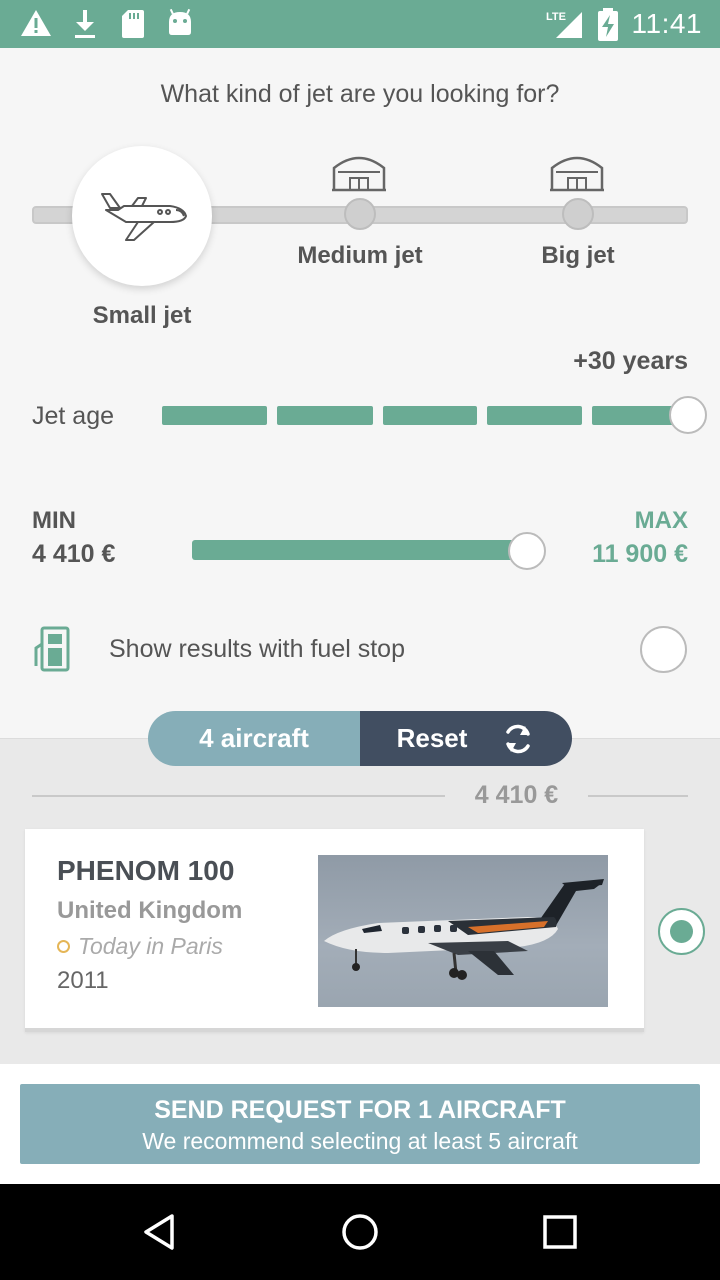 Image resolution: width=720 pixels, height=1280 pixels. I want to click on jet-type-big-label: Big jet, so click(578, 256).